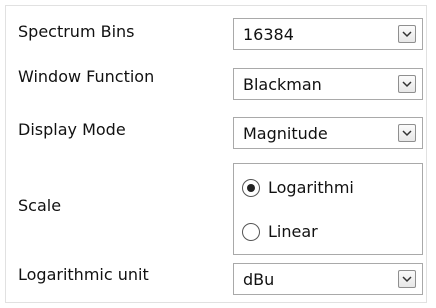 Image resolution: width=436 pixels, height=308 pixels. I want to click on logarithmic-unit-value: dBu, so click(259, 279).